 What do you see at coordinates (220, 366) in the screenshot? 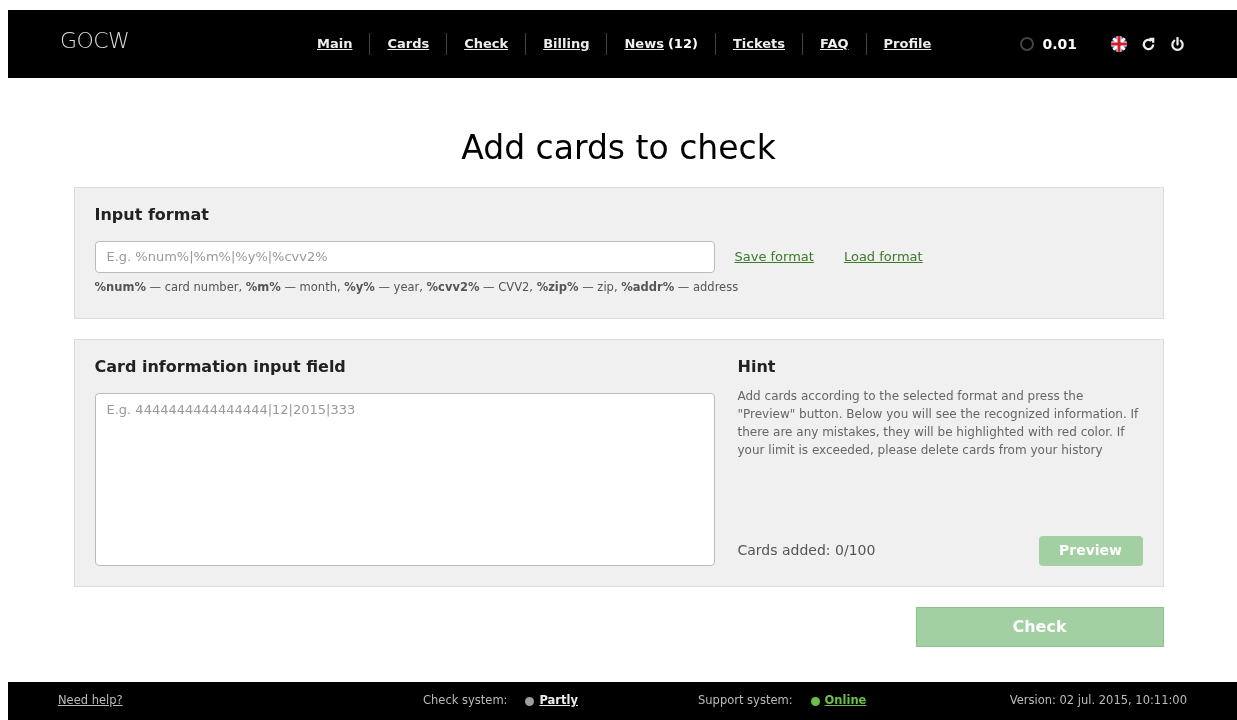
I see `section-heading: Card information input field` at bounding box center [220, 366].